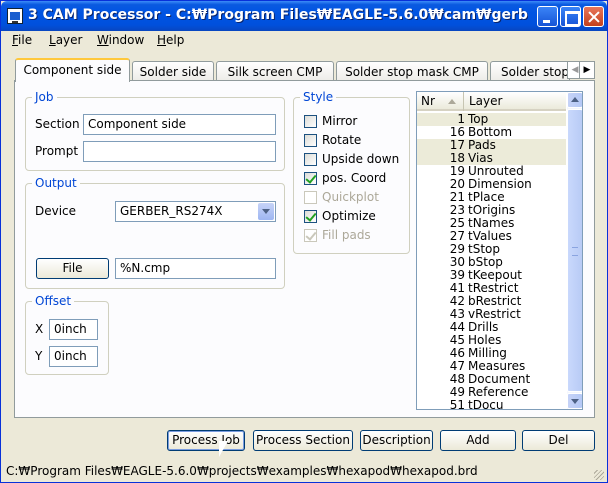 This screenshot has height=483, width=608. What do you see at coordinates (310, 159) in the screenshot?
I see `upside-down-check-icon` at bounding box center [310, 159].